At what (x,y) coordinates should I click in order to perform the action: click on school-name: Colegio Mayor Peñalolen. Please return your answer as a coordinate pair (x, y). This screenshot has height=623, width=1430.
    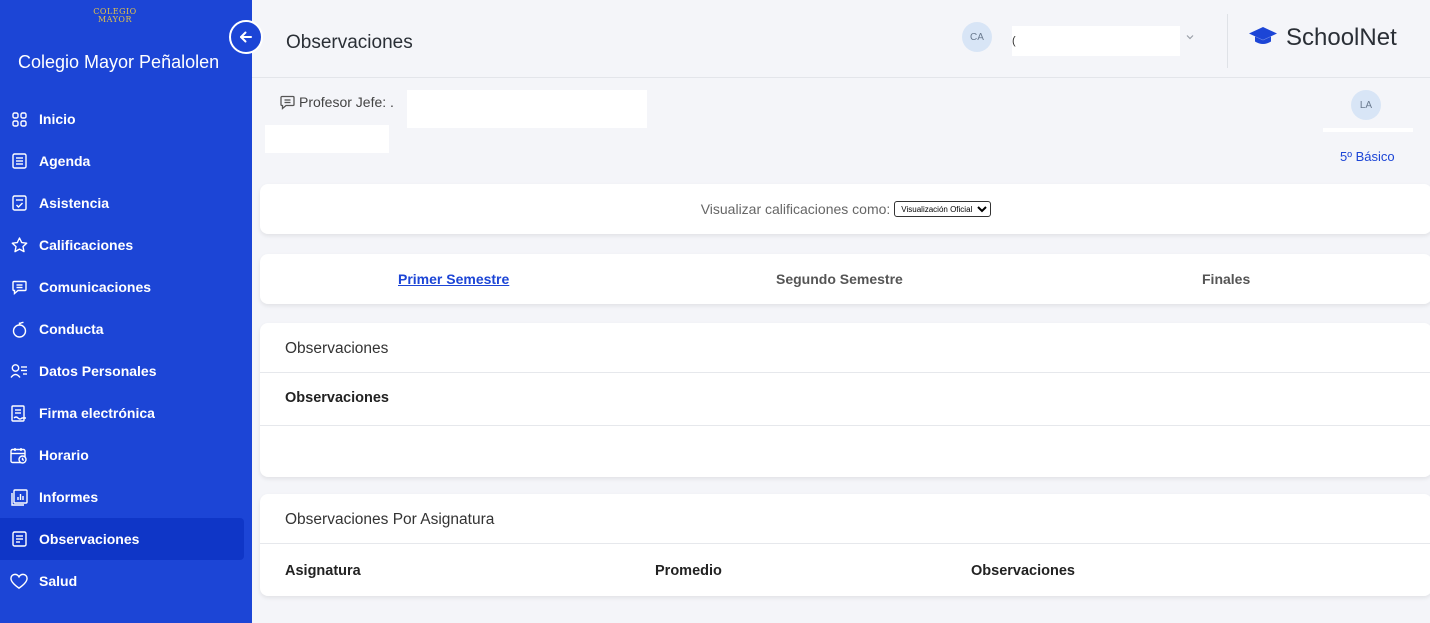
    Looking at the image, I should click on (119, 62).